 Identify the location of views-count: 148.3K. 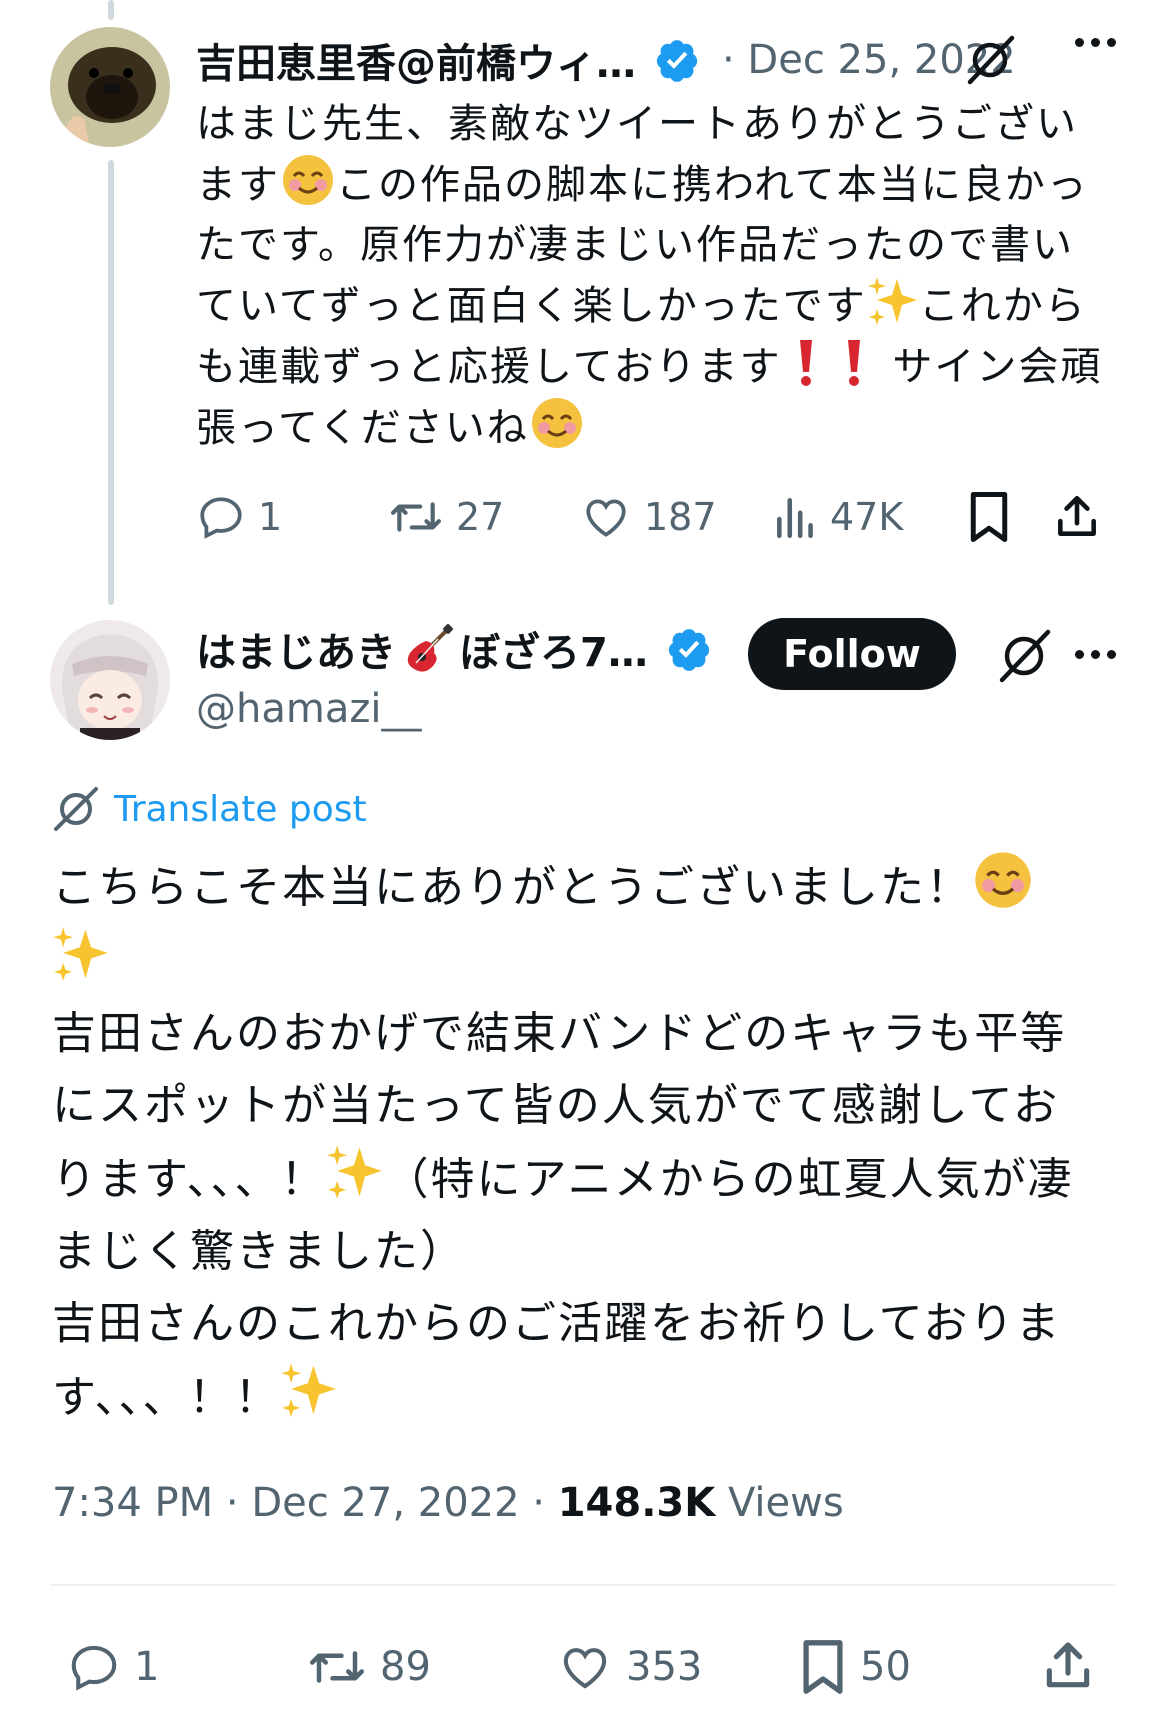
(636, 1503).